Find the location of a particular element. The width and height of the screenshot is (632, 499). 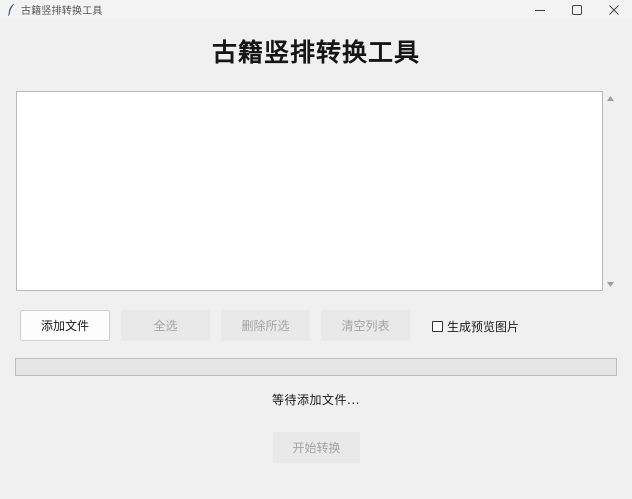

close-button is located at coordinates (613, 9).